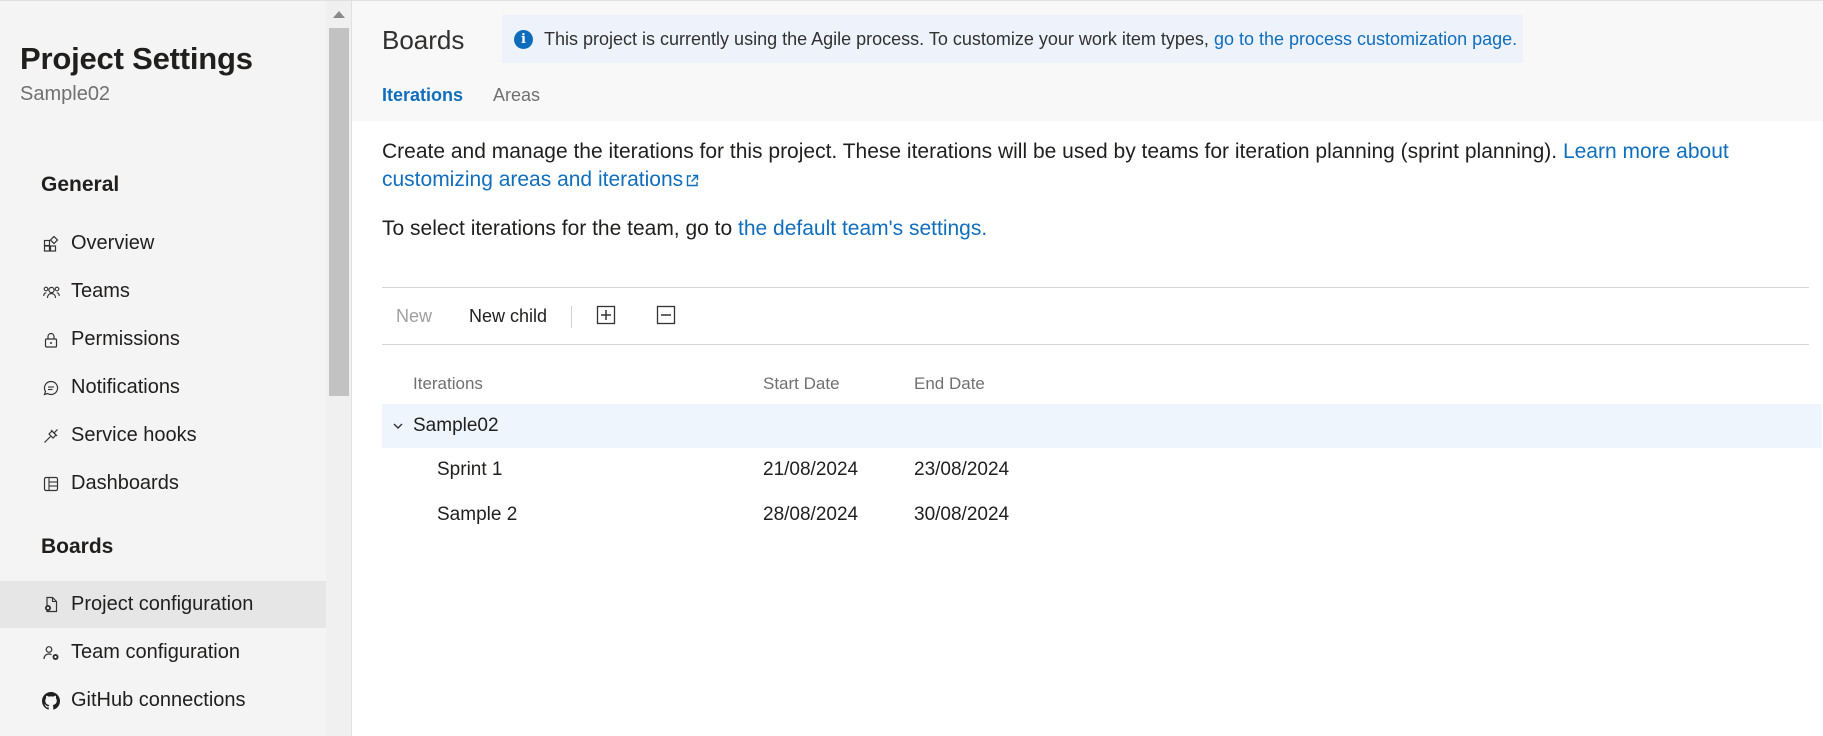 The width and height of the screenshot is (1823, 736). What do you see at coordinates (516, 95) in the screenshot?
I see `tab-areas: Areas` at bounding box center [516, 95].